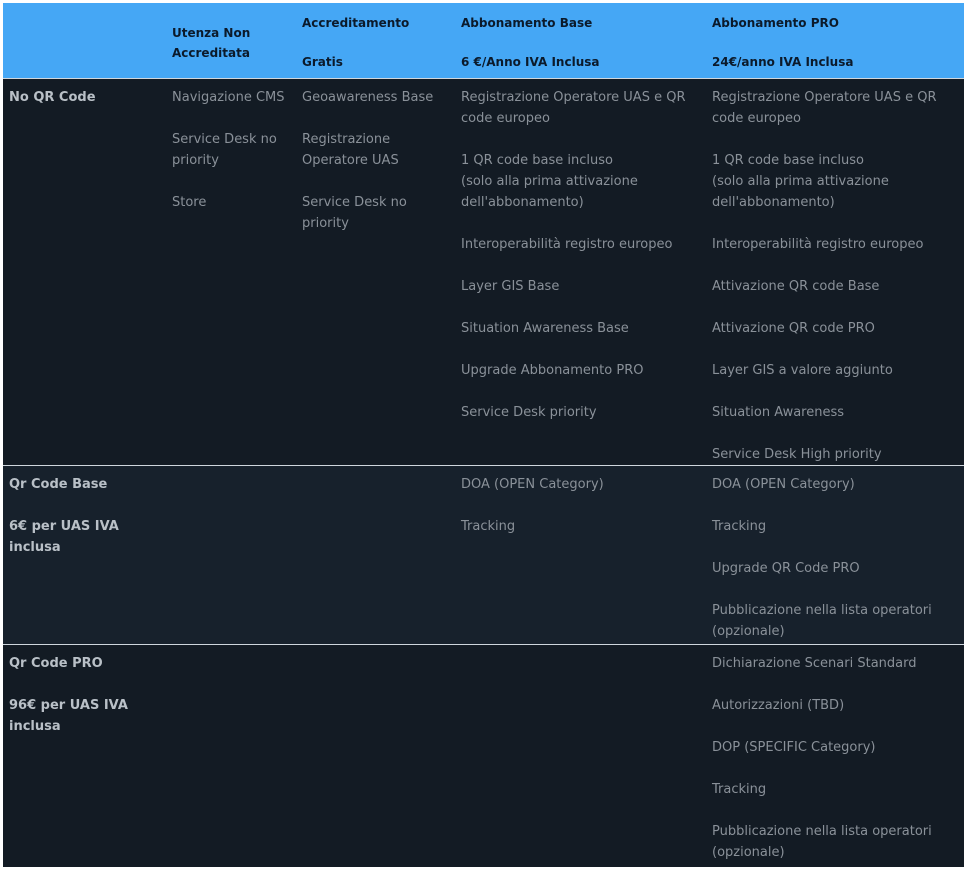 The height and width of the screenshot is (872, 966). Describe the element at coordinates (228, 97) in the screenshot. I see `feature-item: Navigazione CMS` at that location.